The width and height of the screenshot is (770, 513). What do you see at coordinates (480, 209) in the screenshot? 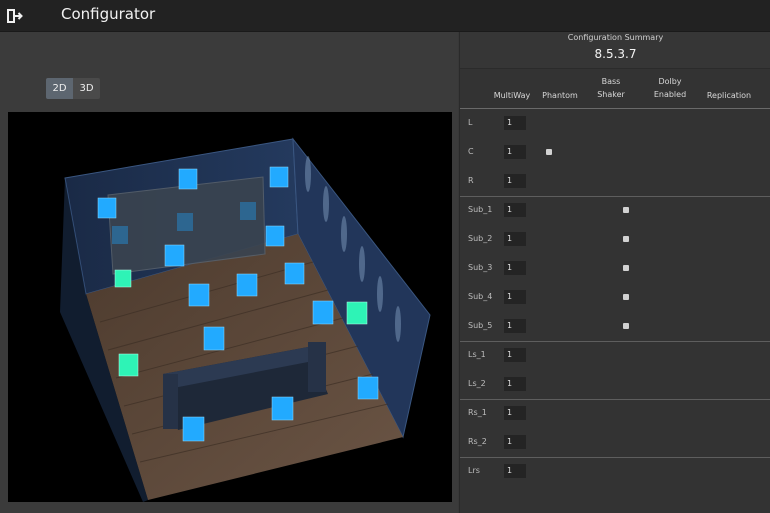
I see `row-label: Sub_1` at bounding box center [480, 209].